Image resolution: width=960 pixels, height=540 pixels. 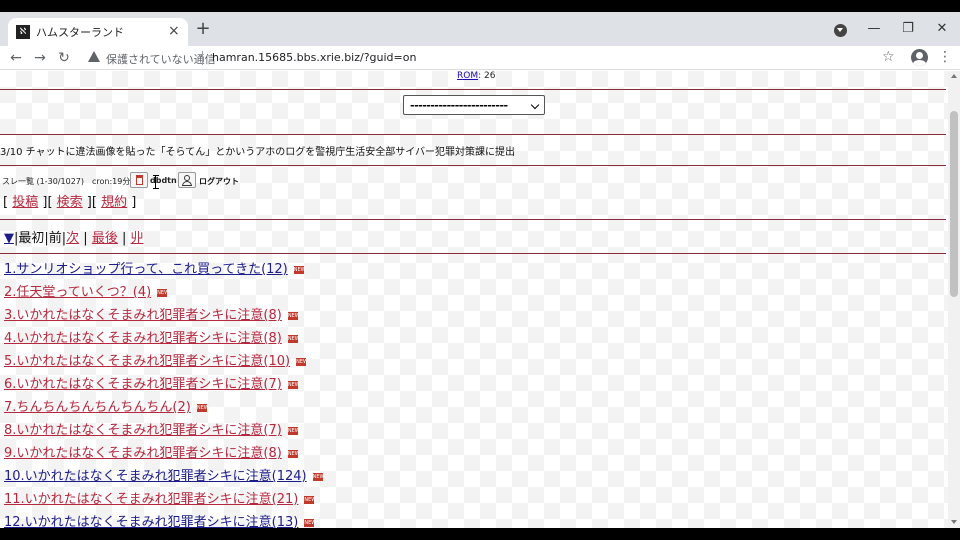 I want to click on maximize-icon: ❐, so click(x=908, y=29).